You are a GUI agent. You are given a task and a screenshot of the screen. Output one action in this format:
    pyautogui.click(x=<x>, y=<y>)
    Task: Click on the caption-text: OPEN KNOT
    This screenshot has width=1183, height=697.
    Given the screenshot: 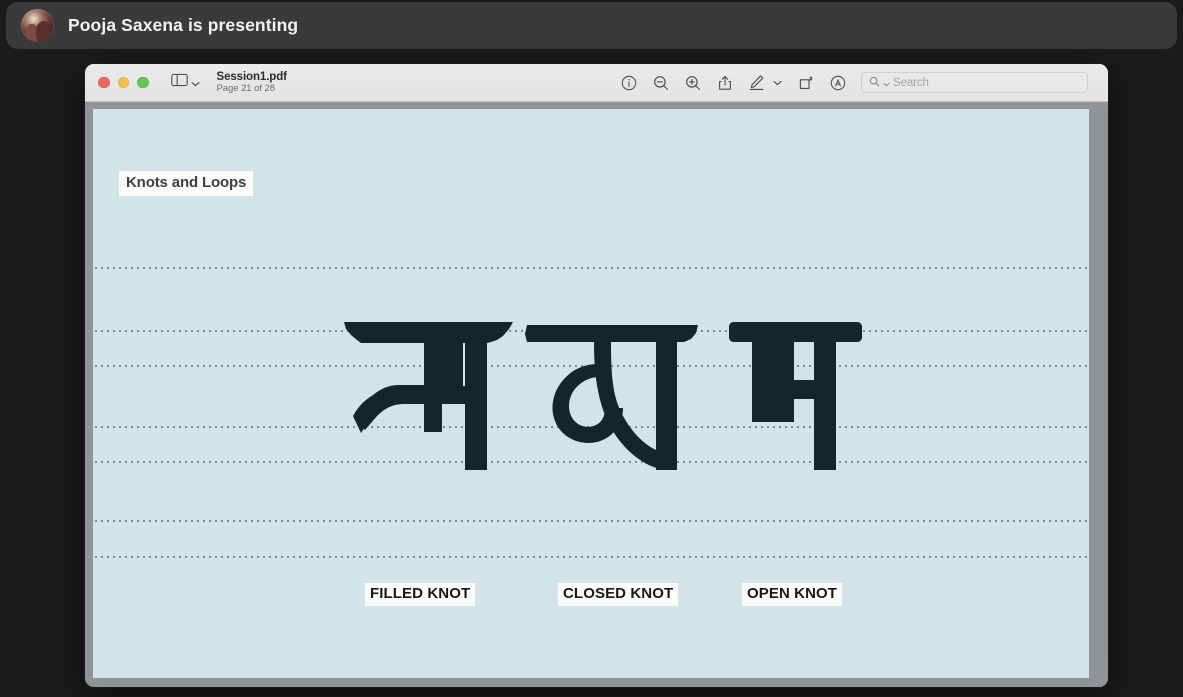 What is the action you would take?
    pyautogui.click(x=792, y=593)
    